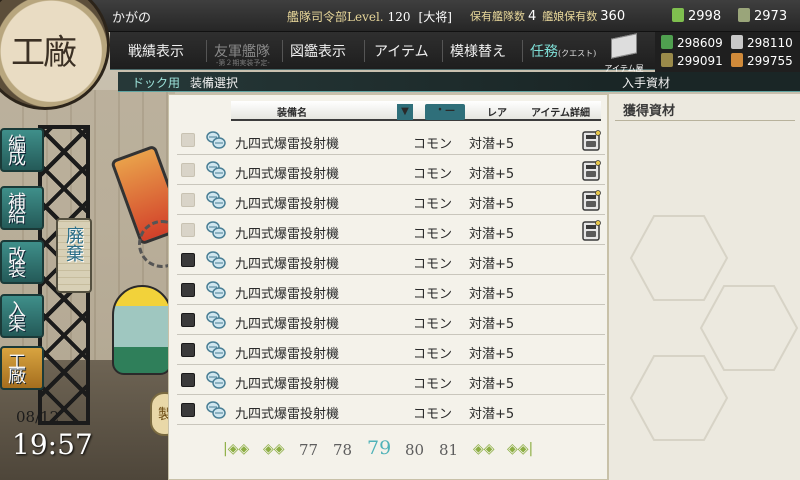 The height and width of the screenshot is (480, 800). Describe the element at coordinates (156, 51) in the screenshot. I see `menu-battle-record: 戦績表示` at that location.